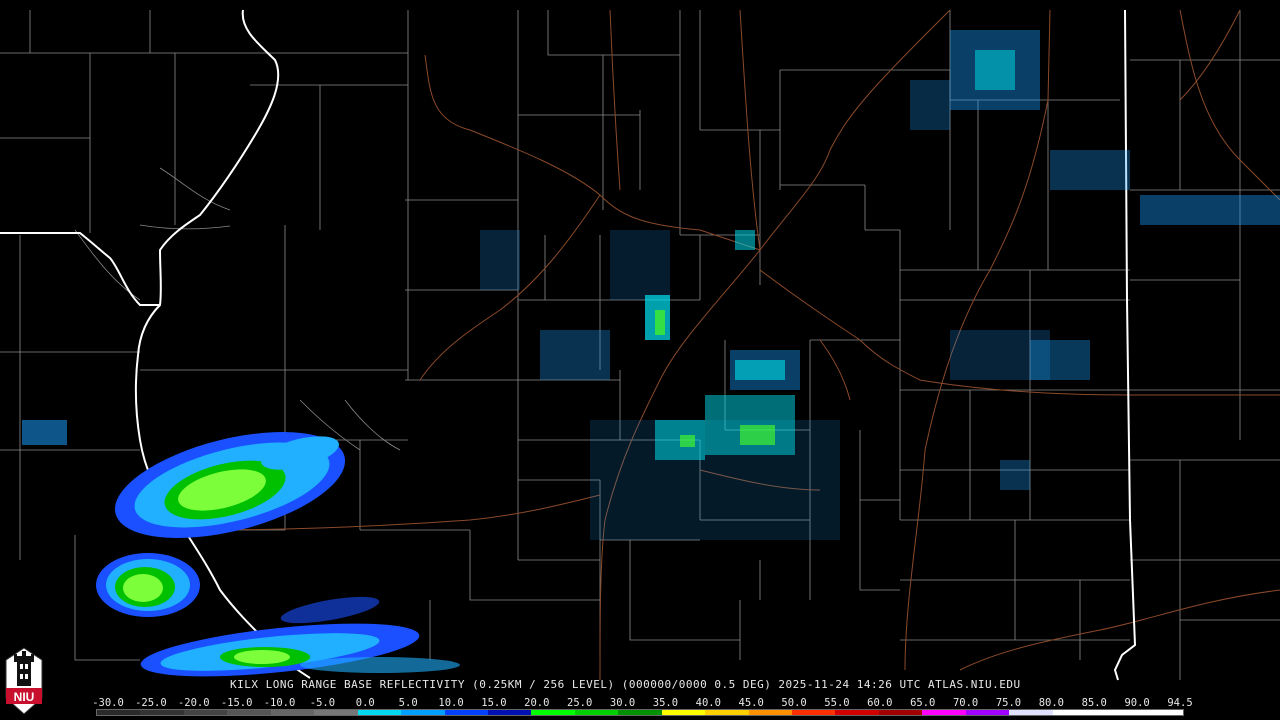 Image resolution: width=1280 pixels, height=720 pixels. I want to click on scale-label: 20.0, so click(537, 703).